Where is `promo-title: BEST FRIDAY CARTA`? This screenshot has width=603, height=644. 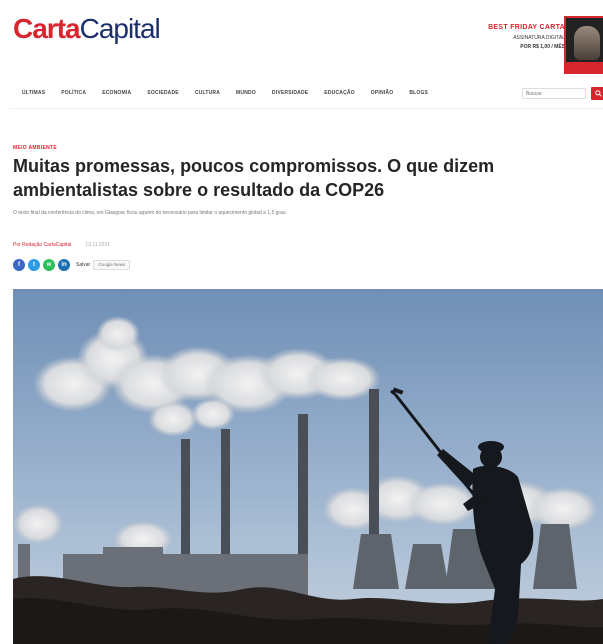
promo-title: BEST FRIDAY CARTA is located at coordinates (526, 27).